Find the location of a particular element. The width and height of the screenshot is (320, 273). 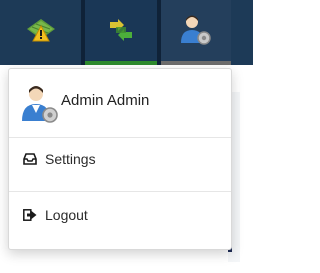

menu-item-logout: Logout is located at coordinates (55, 215).